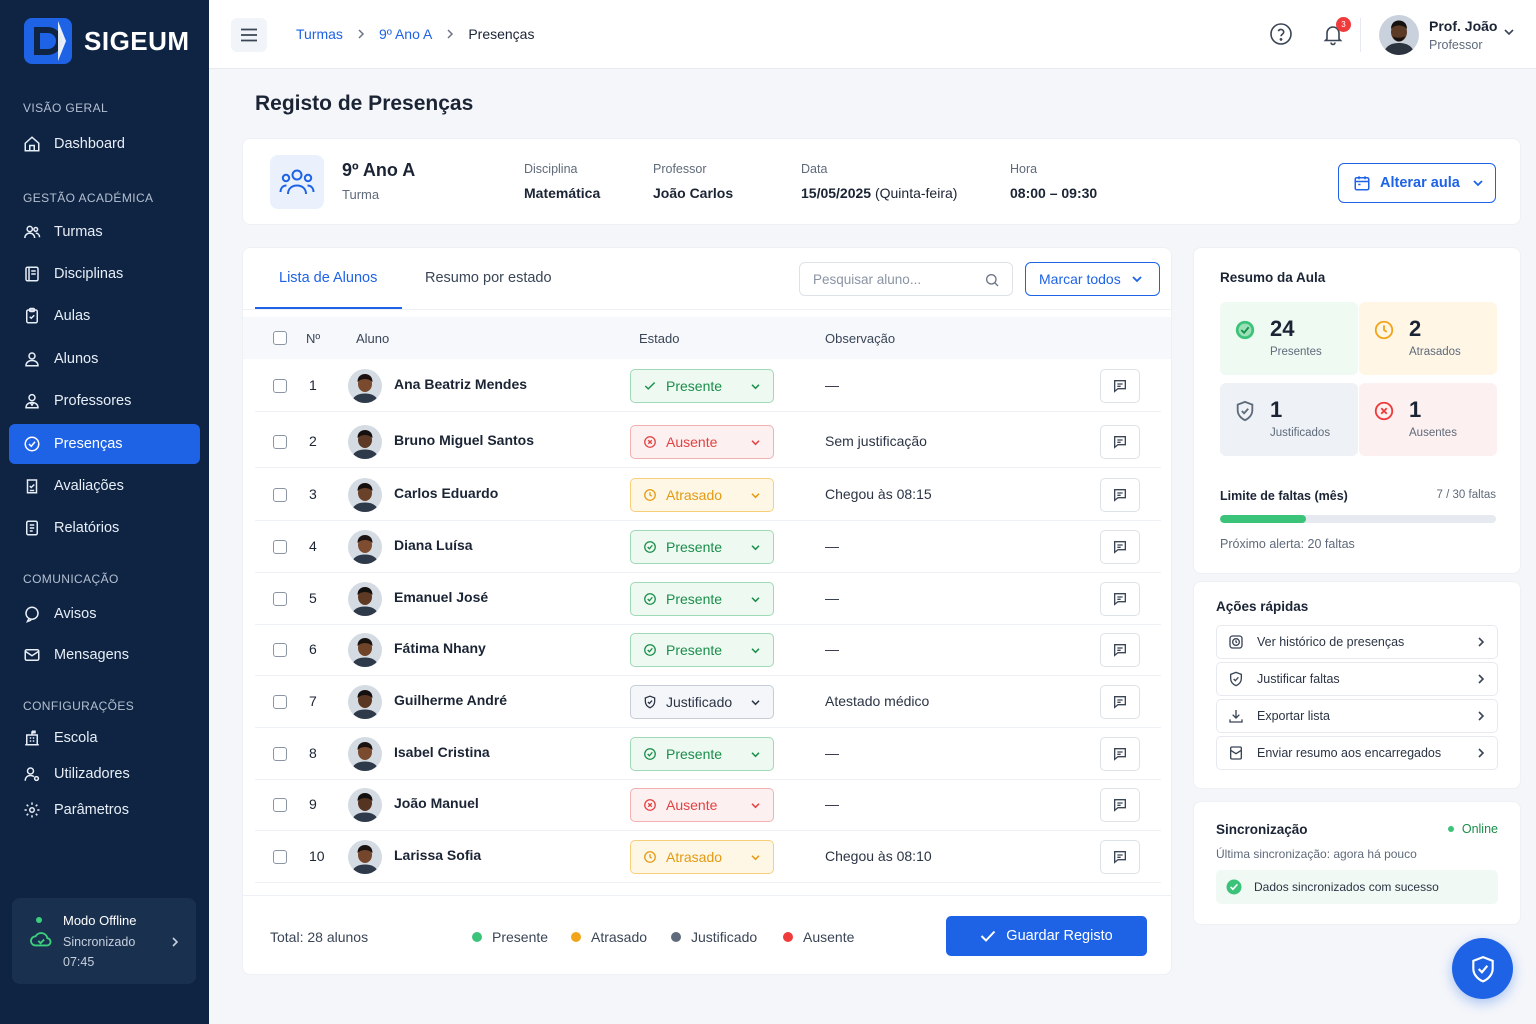 This screenshot has width=1536, height=1024. What do you see at coordinates (100, 920) in the screenshot?
I see `offline-title: Modo Offline` at bounding box center [100, 920].